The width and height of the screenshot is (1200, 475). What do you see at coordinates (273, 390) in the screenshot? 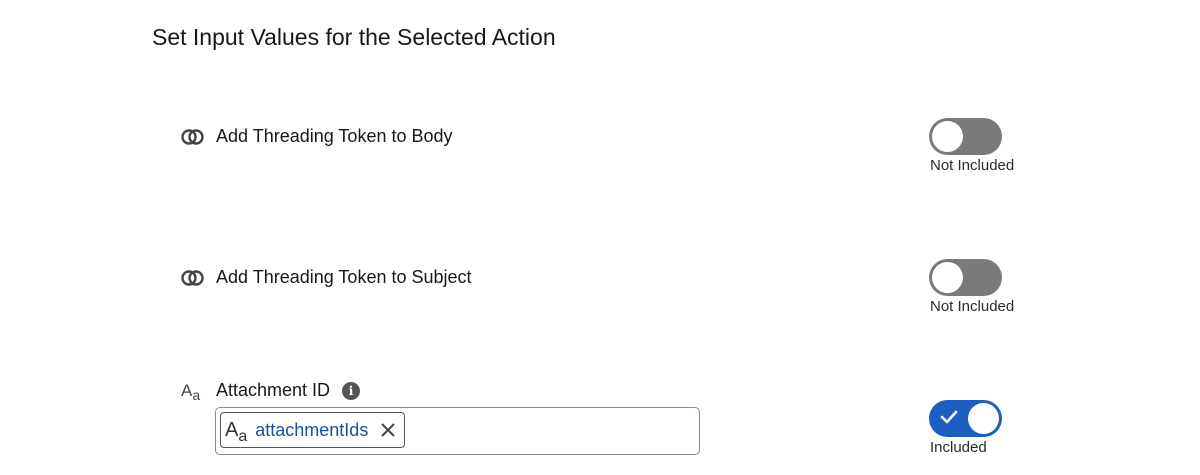
I see `field-label: Attachment ID` at bounding box center [273, 390].